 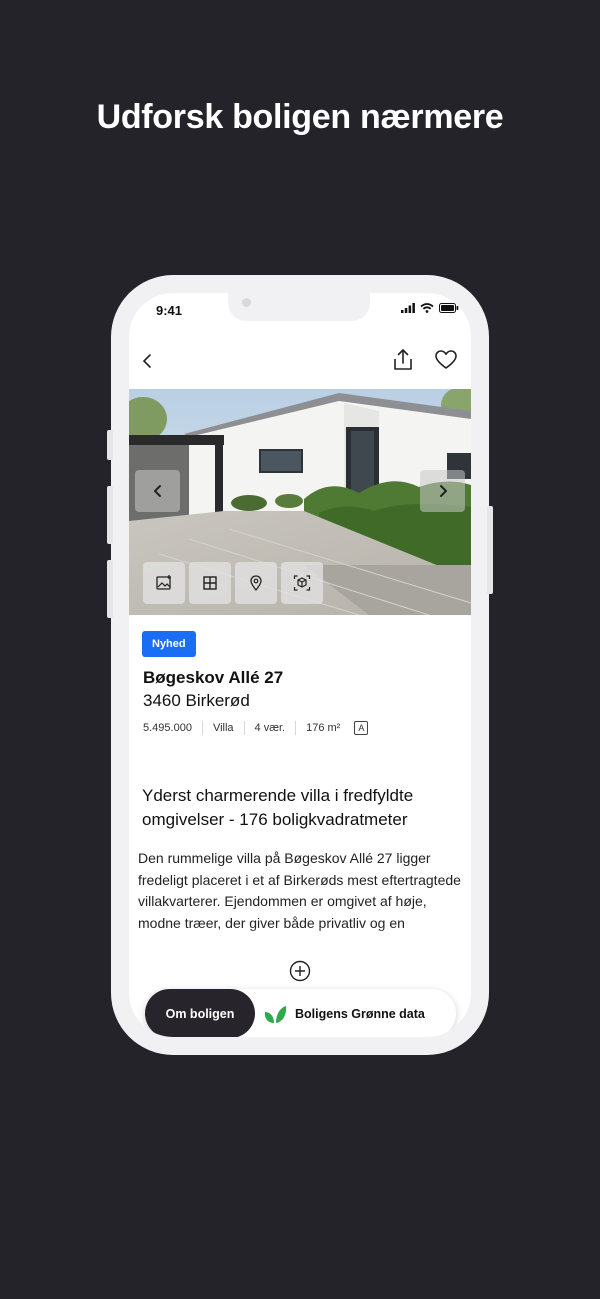 What do you see at coordinates (449, 308) in the screenshot?
I see `battery-icon` at bounding box center [449, 308].